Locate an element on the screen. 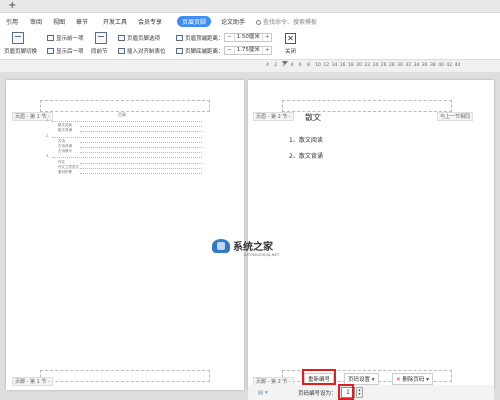 The height and width of the screenshot is (400, 500). insert-align-tab-button: 插入对齐制表位 is located at coordinates (142, 51).